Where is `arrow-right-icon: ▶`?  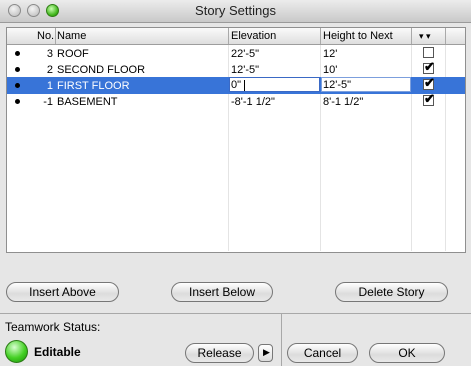
arrow-right-icon: ▶ is located at coordinates (266, 352).